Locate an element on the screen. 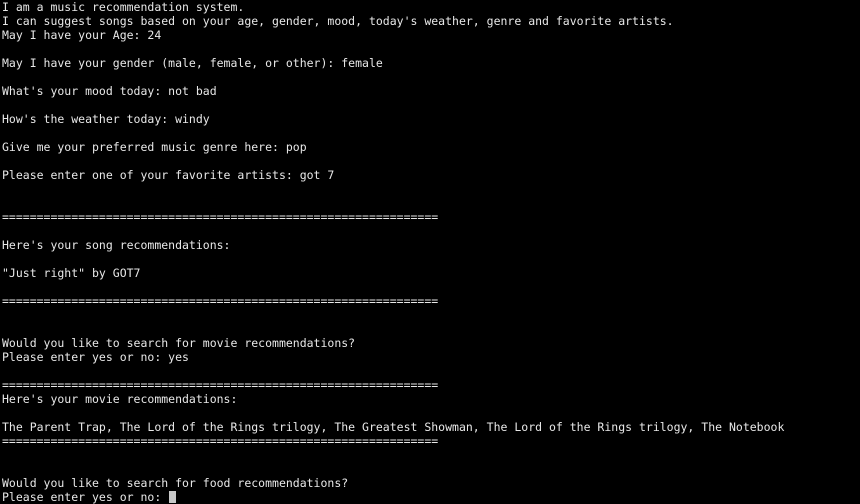  terminal-line: What's your mood today: not bad is located at coordinates (109, 91).